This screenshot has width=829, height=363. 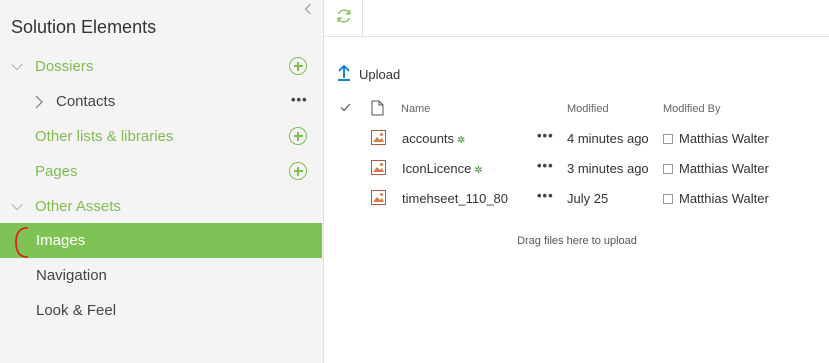 I want to click on nav-item-other-lists: Other lists & libraries, so click(x=161, y=136).